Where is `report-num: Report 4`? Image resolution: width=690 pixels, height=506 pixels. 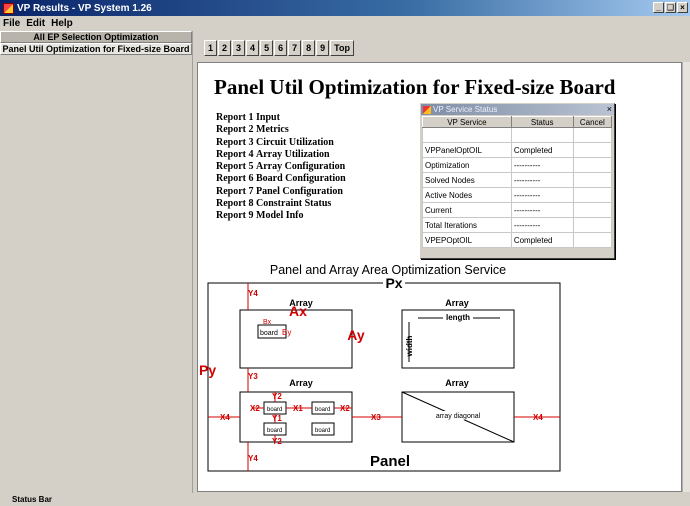 report-num: Report 4 is located at coordinates (235, 154).